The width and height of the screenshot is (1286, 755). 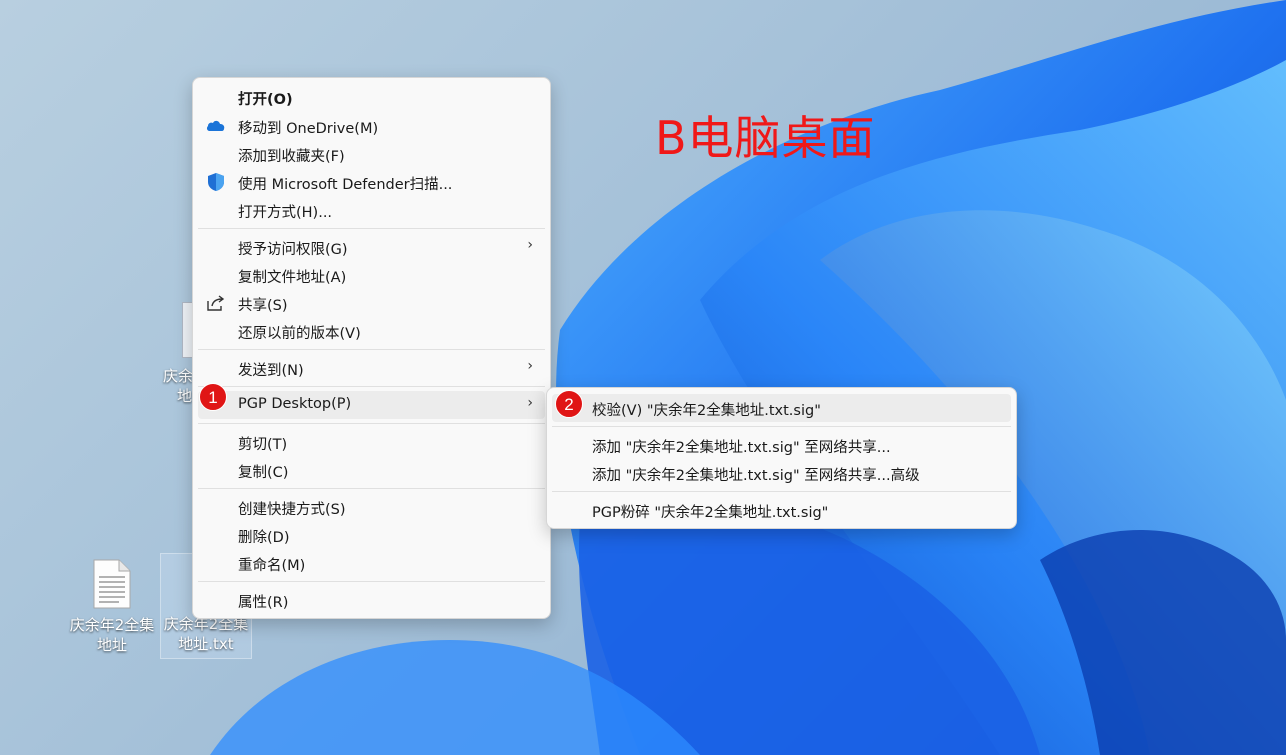 I want to click on menu-item-send-to: 发送到(N) ›, so click(x=371, y=368).